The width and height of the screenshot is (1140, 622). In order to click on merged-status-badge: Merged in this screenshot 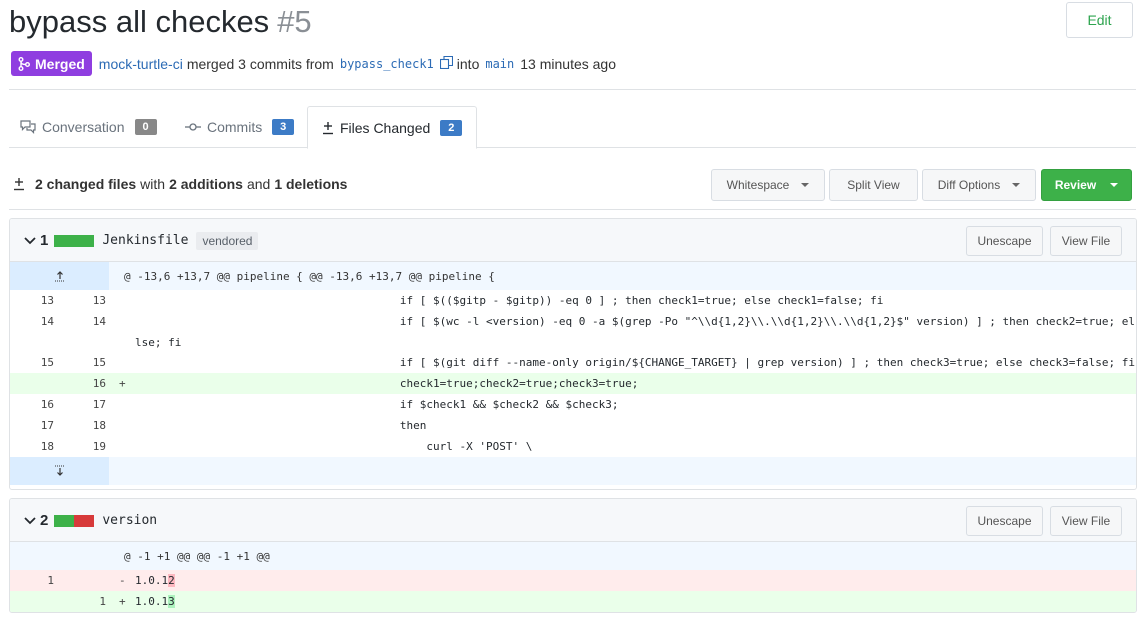, I will do `click(51, 63)`.